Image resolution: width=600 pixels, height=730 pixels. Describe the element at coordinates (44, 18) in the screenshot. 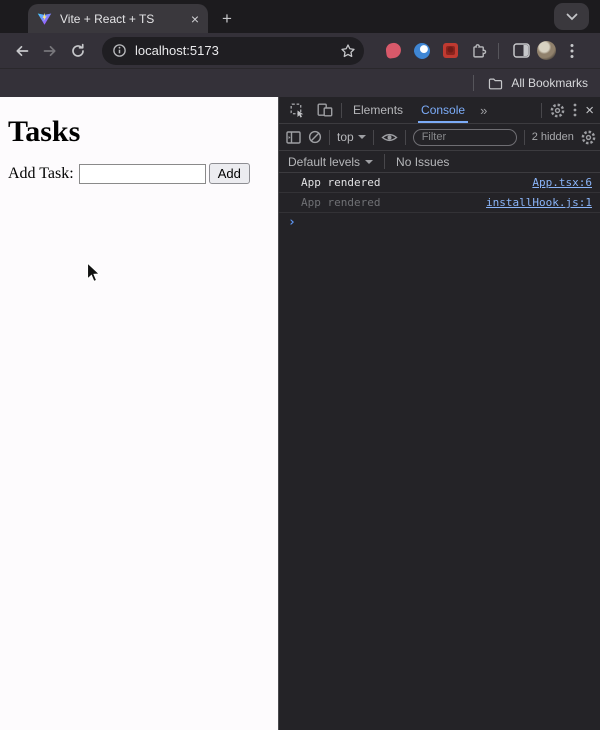

I see `vite-favicon-icon` at that location.